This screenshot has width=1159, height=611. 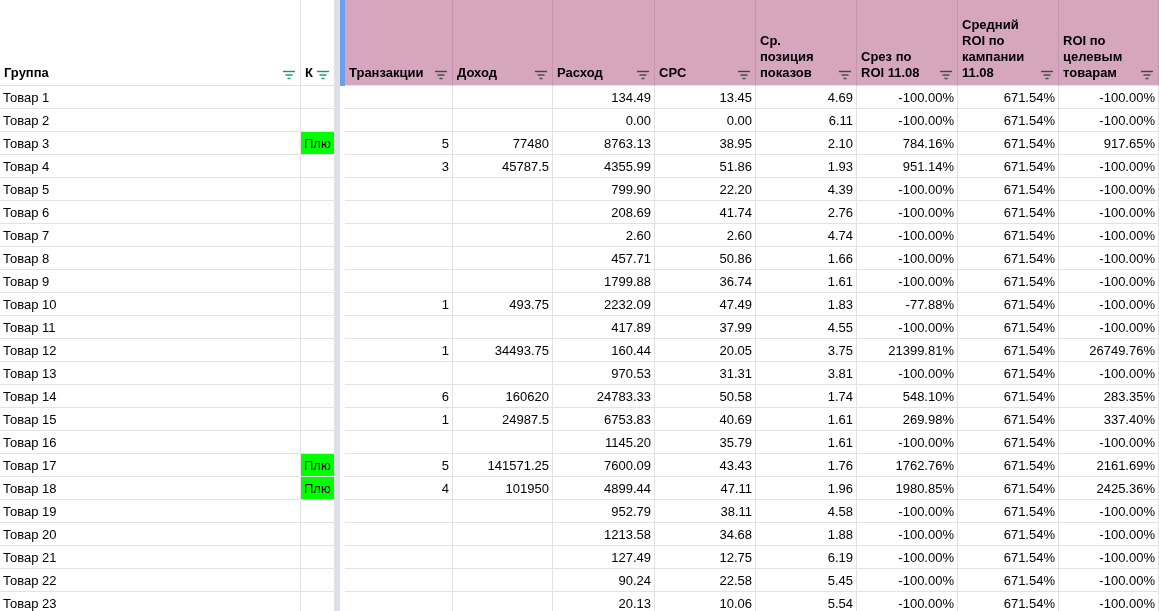 What do you see at coordinates (477, 73) in the screenshot?
I see `column-label: Доход` at bounding box center [477, 73].